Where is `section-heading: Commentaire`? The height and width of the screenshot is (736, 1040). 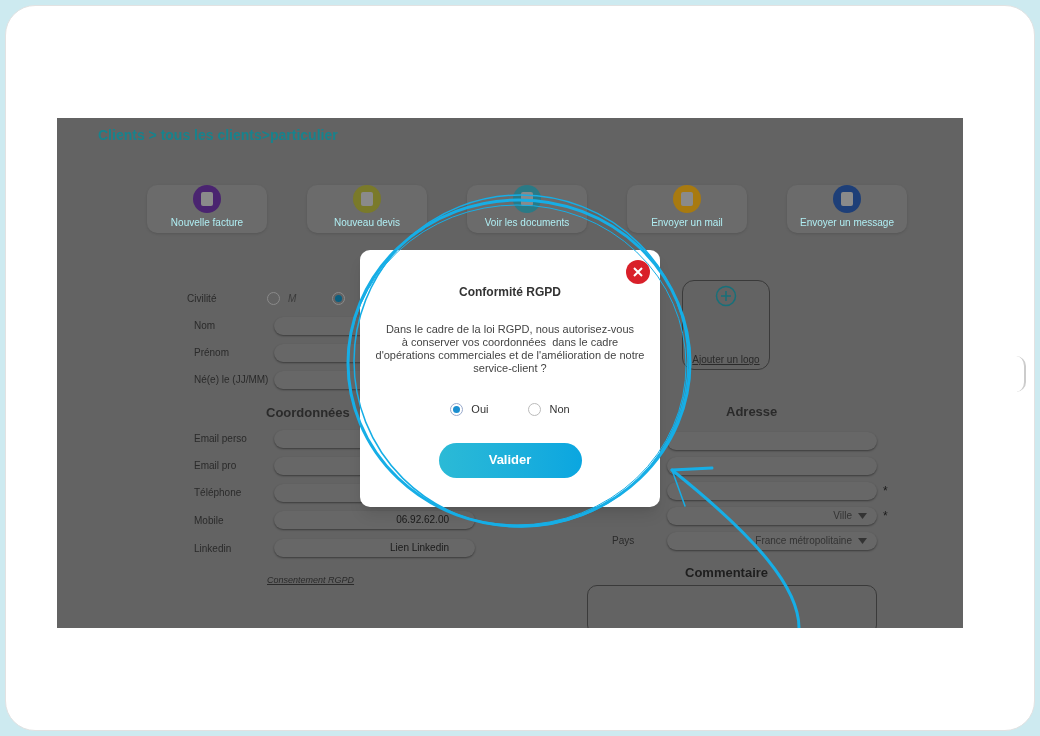
section-heading: Commentaire is located at coordinates (727, 573).